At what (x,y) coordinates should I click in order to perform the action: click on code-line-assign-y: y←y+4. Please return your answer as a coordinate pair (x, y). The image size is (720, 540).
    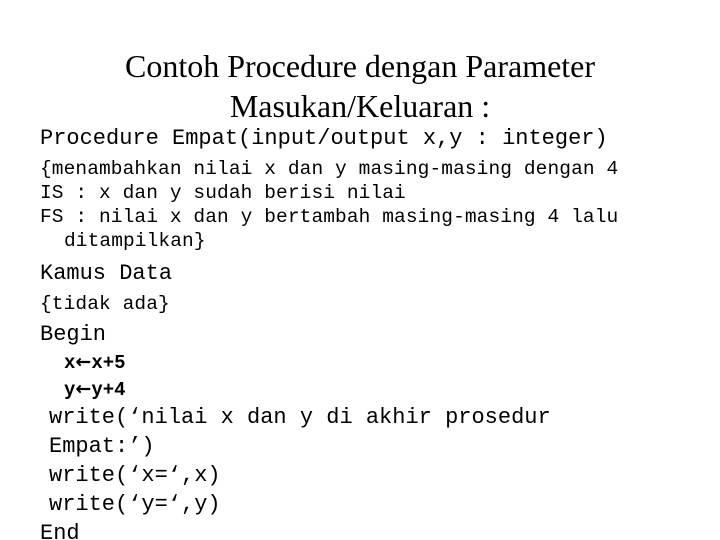
    Looking at the image, I should click on (376, 389).